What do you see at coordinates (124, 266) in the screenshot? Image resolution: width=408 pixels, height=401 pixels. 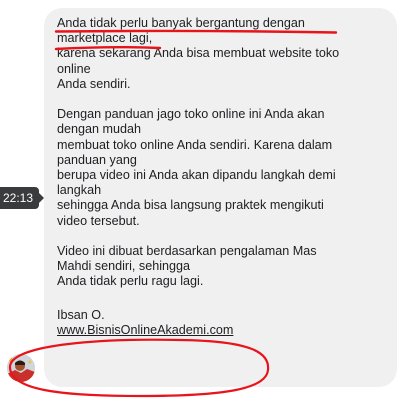 I see `message-line: Mahdi sendiri, sehingga` at bounding box center [124, 266].